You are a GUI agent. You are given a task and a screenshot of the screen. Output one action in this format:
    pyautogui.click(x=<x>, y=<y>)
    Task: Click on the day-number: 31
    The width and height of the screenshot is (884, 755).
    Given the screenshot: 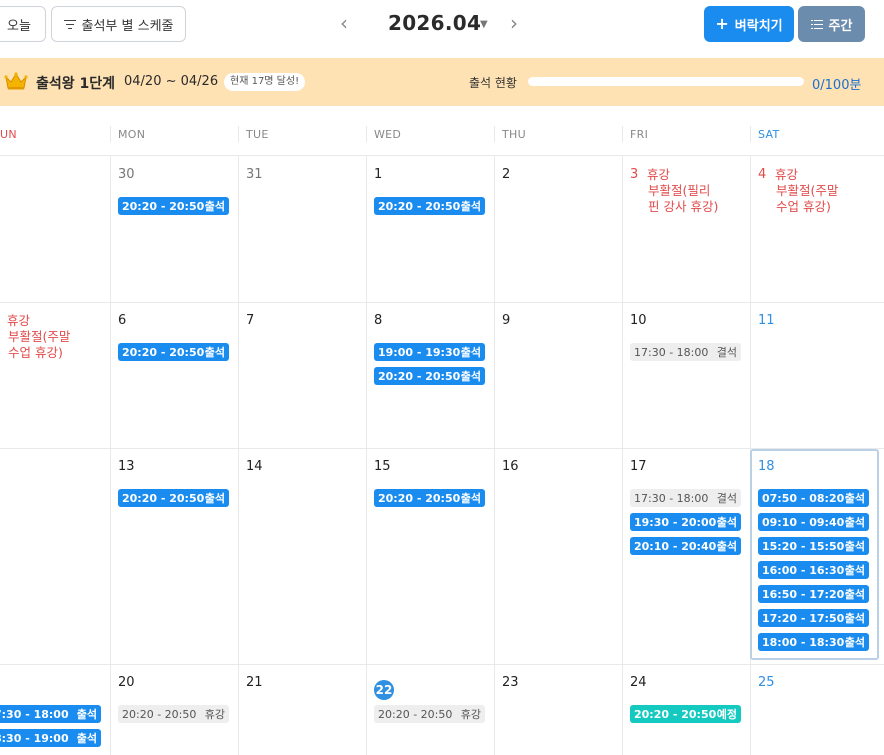 What is the action you would take?
    pyautogui.click(x=254, y=174)
    